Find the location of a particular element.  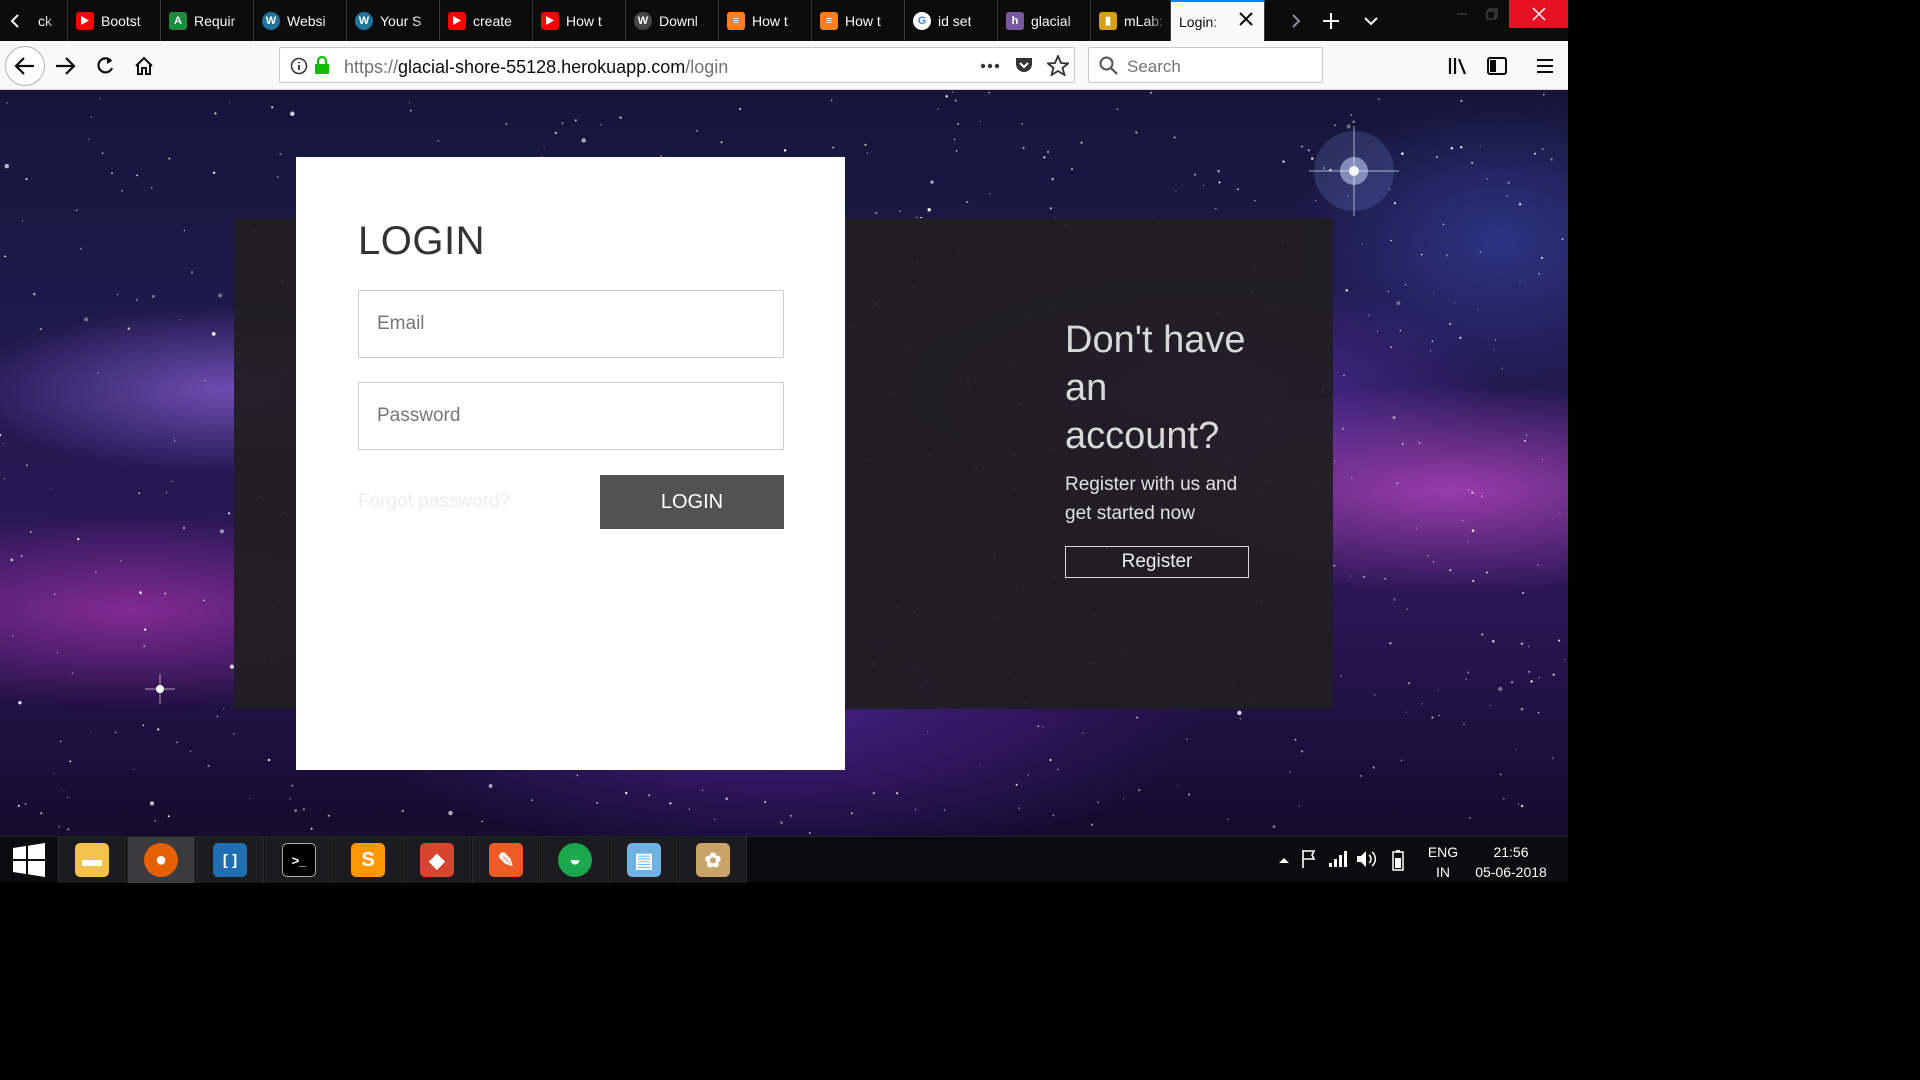

home-button is located at coordinates (144, 66).